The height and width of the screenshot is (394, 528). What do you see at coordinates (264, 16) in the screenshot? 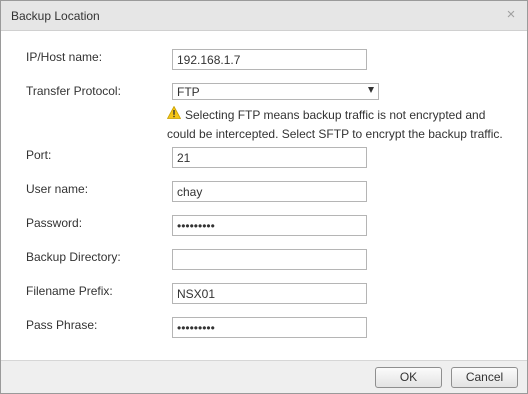
I see `dialog-titlebar: Backup Location ×` at bounding box center [264, 16].